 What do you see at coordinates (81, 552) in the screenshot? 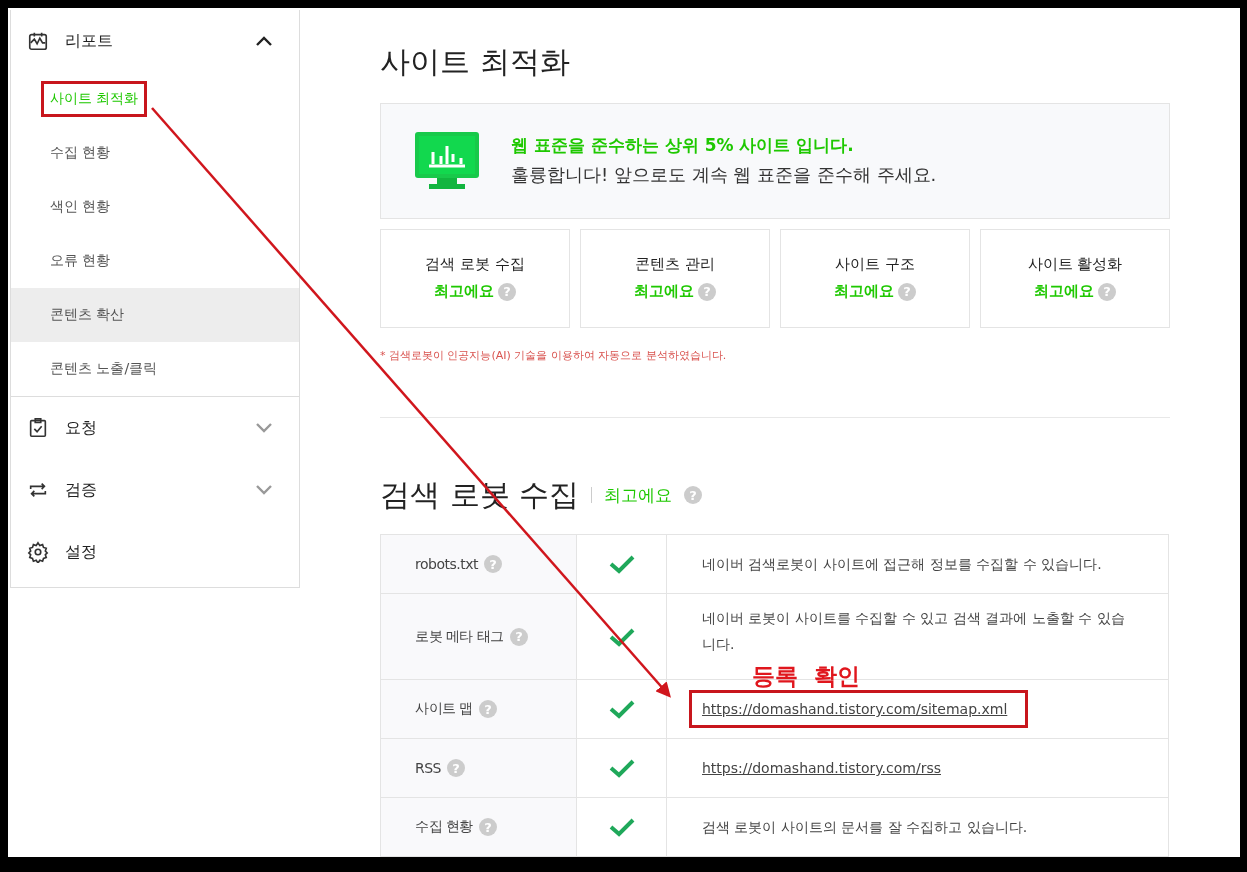
I see `group-label: 설정` at bounding box center [81, 552].